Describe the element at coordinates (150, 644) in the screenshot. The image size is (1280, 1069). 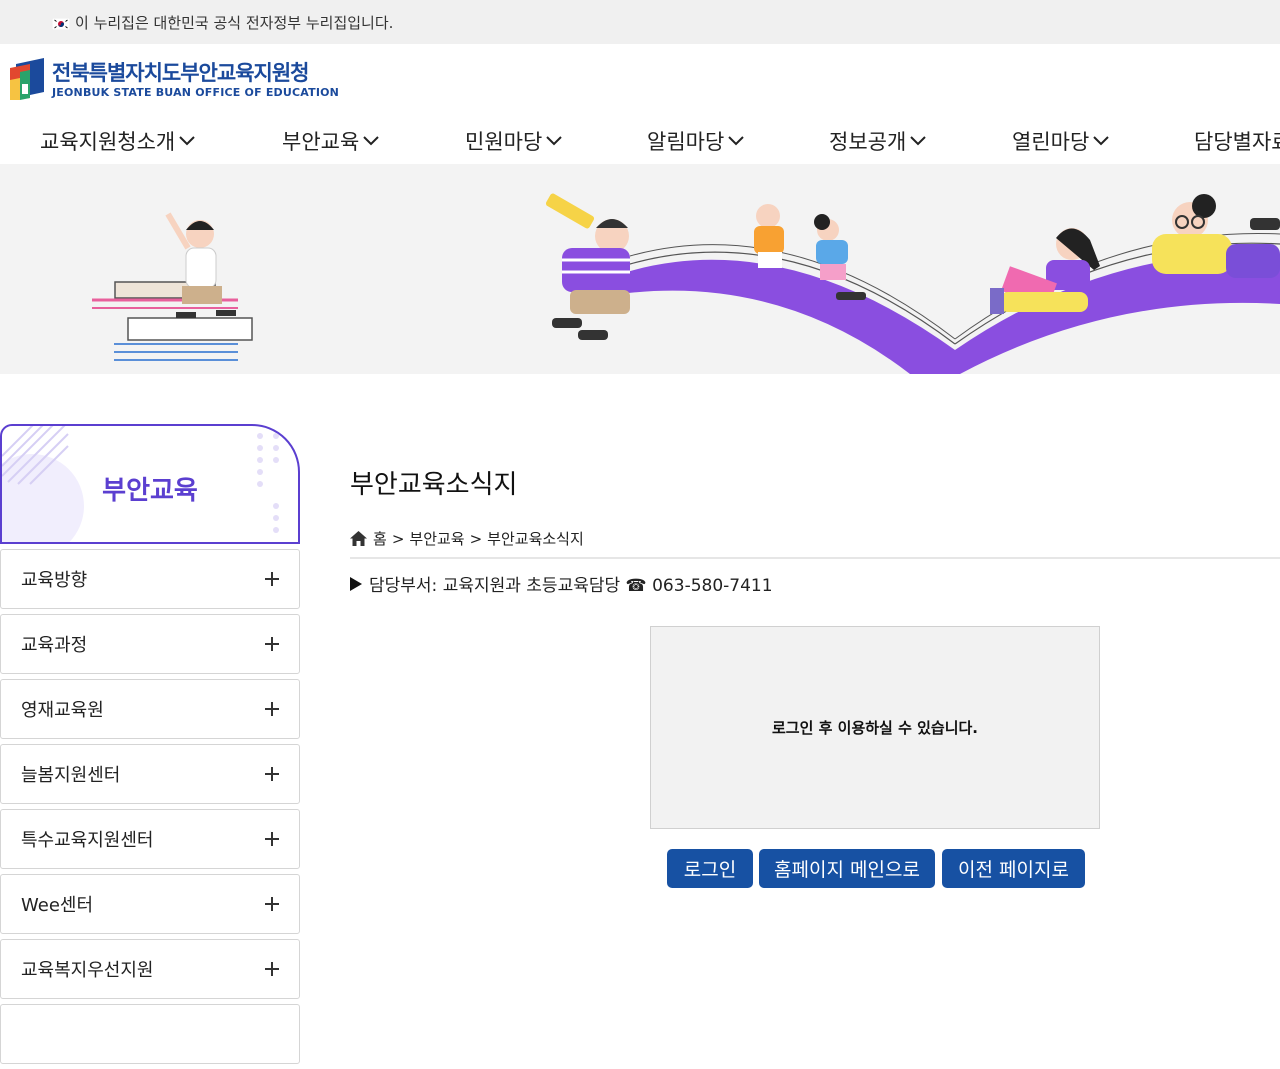
I see `sidebar-item-curriculum: 교육과정` at that location.